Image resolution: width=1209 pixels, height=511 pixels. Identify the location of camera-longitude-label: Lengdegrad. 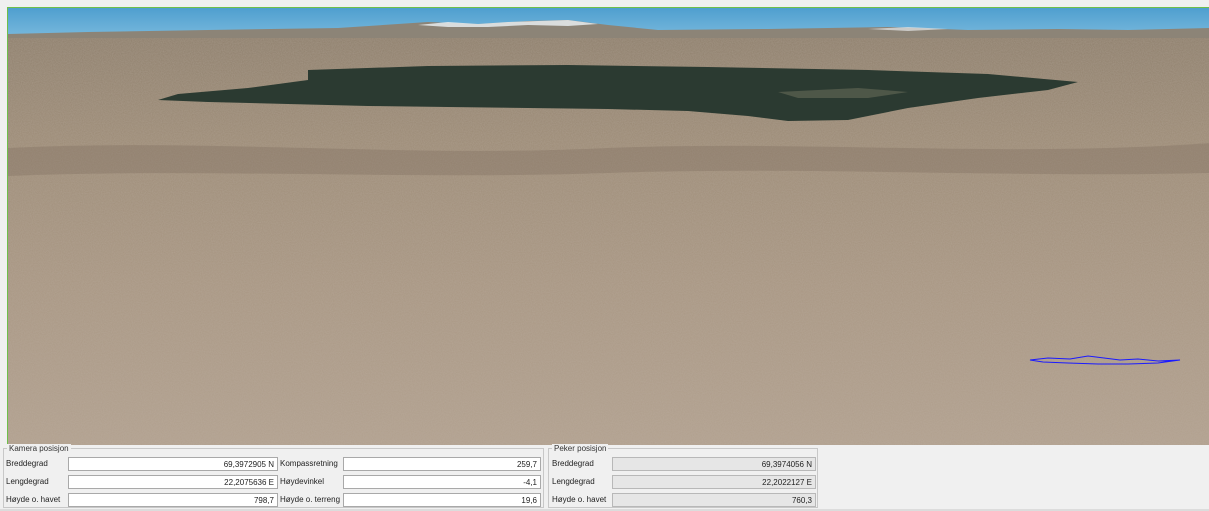
(27, 481).